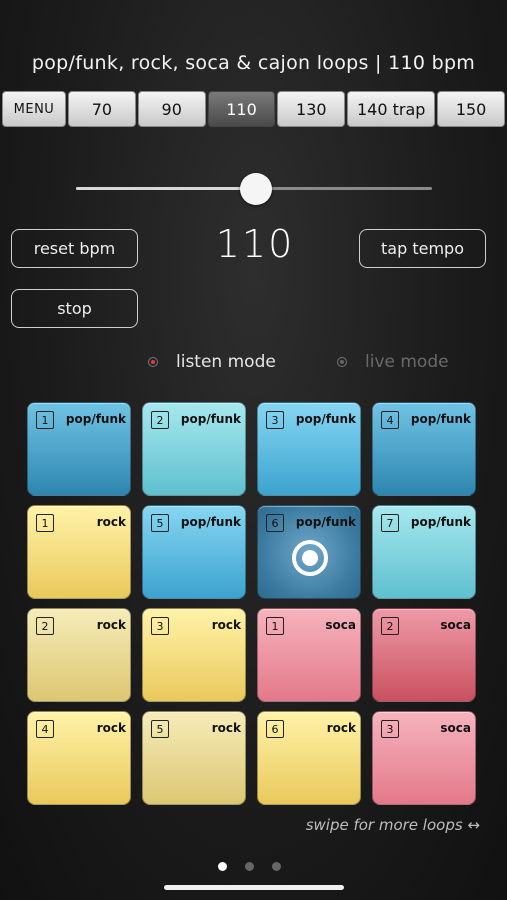  Describe the element at coordinates (309, 655) in the screenshot. I see `loop-pad: 1 soca` at that location.